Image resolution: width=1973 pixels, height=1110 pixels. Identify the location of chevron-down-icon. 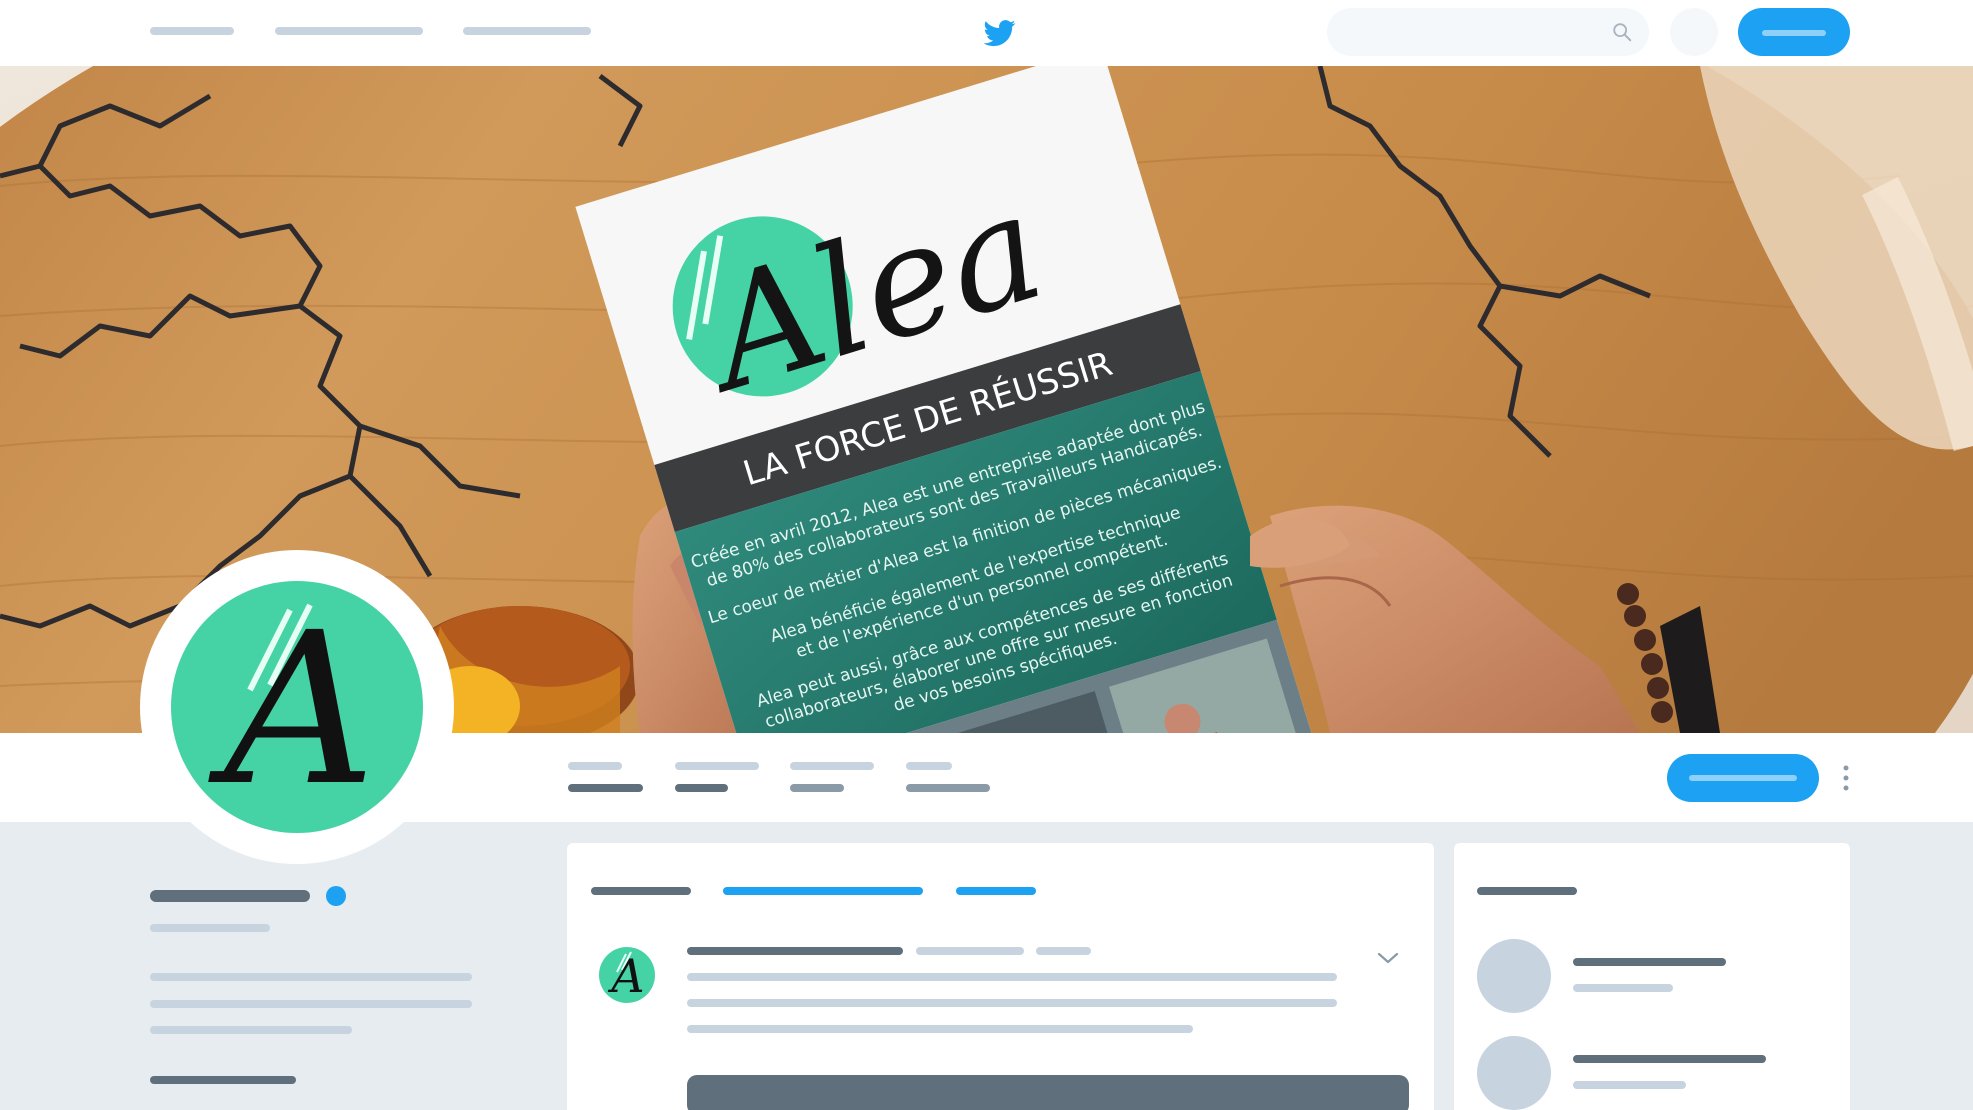
(1388, 958).